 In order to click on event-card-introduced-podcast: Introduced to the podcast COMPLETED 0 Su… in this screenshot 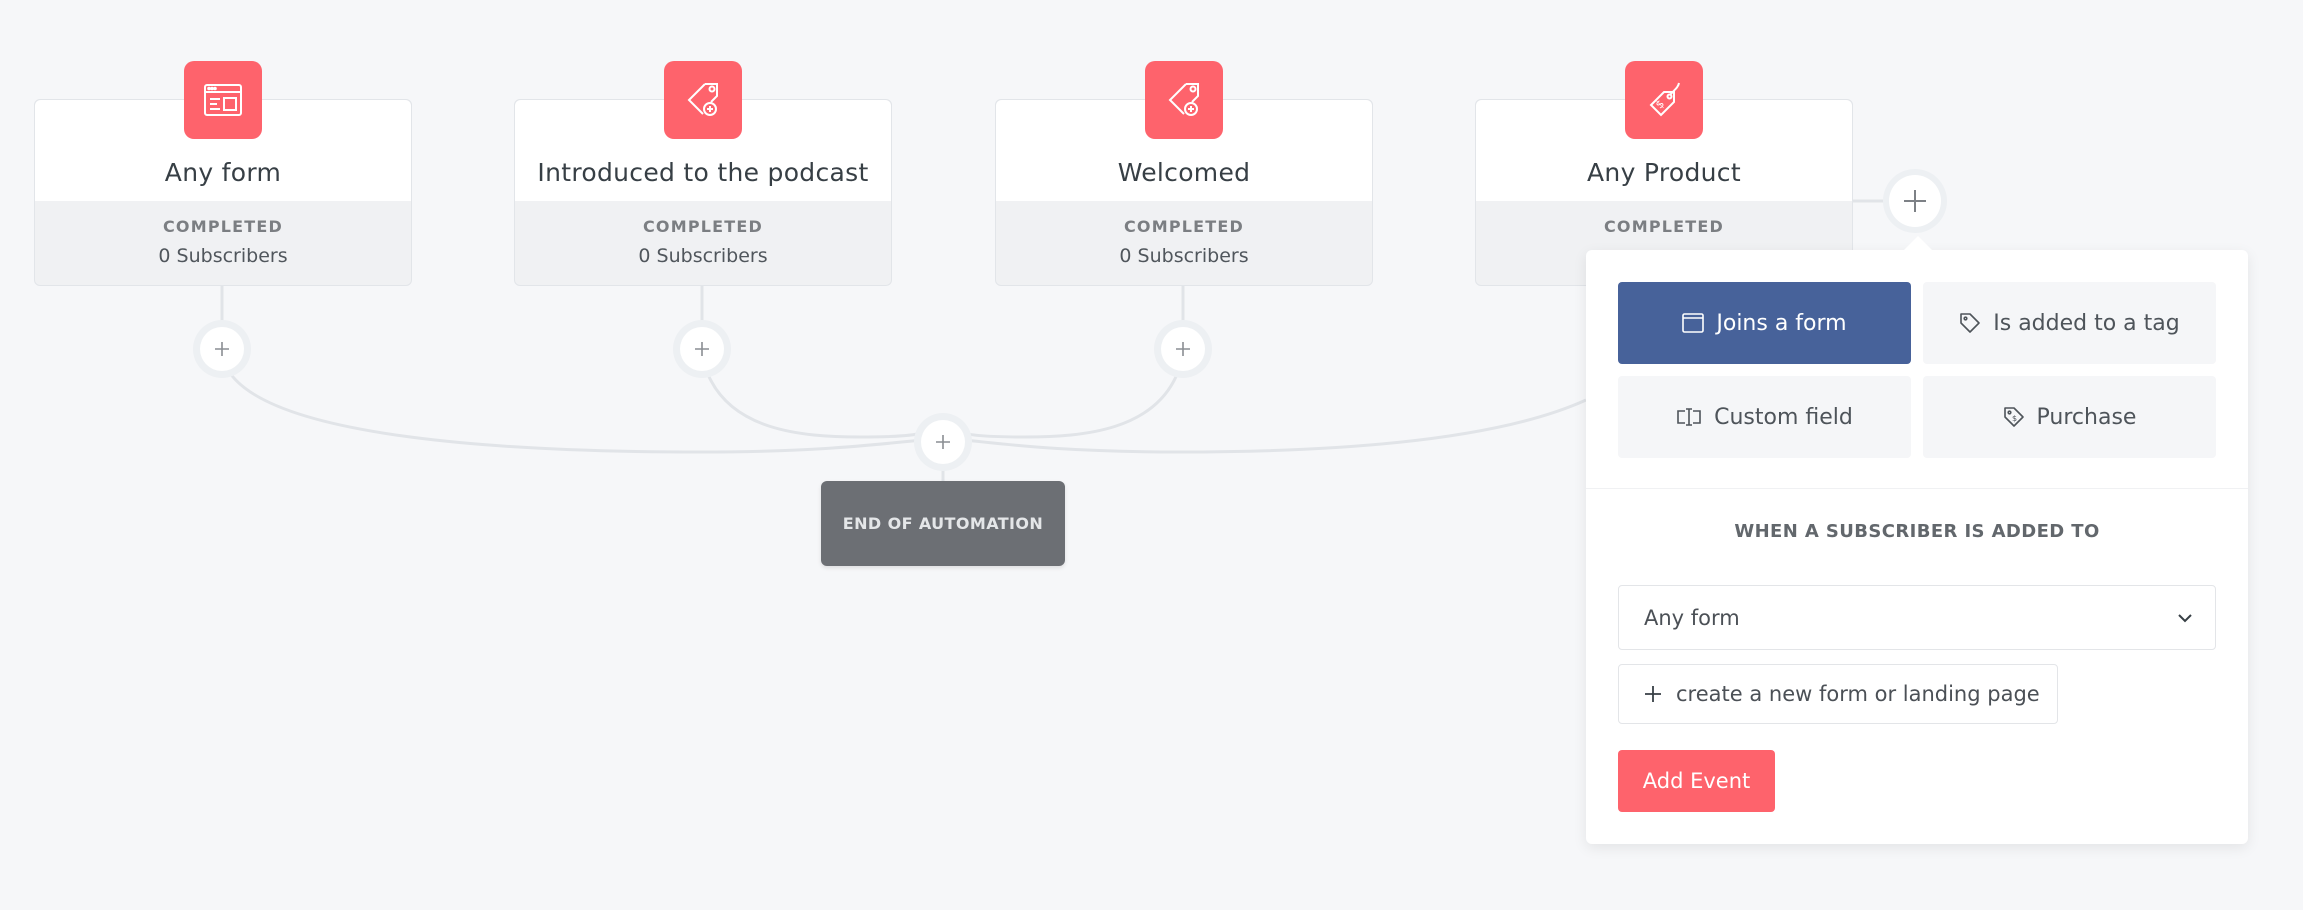, I will do `click(703, 173)`.